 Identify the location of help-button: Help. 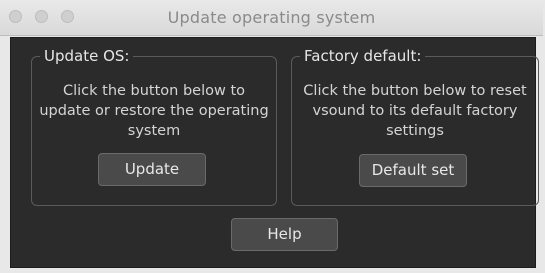
(284, 234).